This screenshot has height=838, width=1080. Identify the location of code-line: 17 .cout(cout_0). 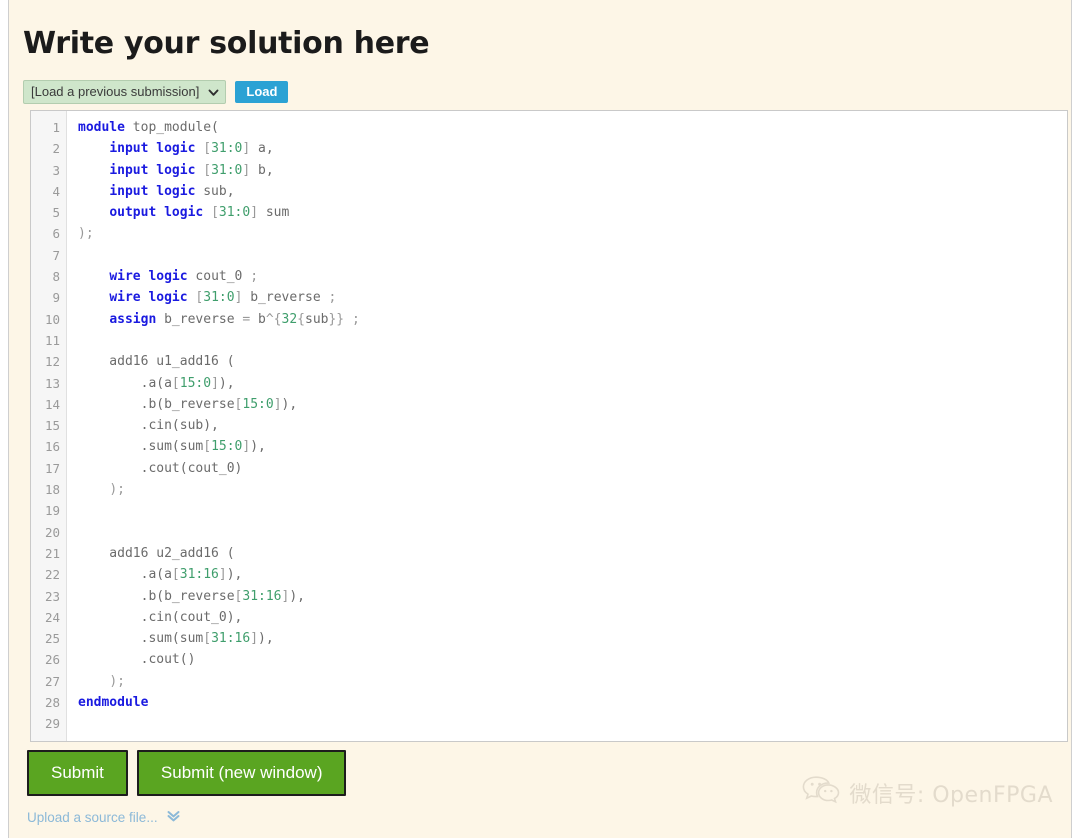
(549, 468).